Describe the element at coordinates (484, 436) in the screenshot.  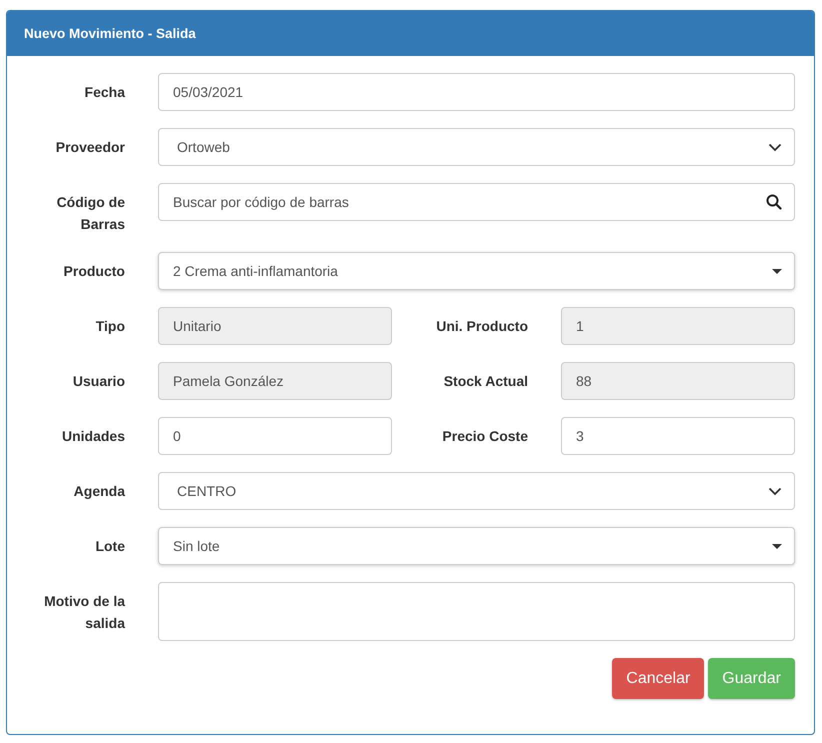
I see `field-label: Precio Coste` at that location.